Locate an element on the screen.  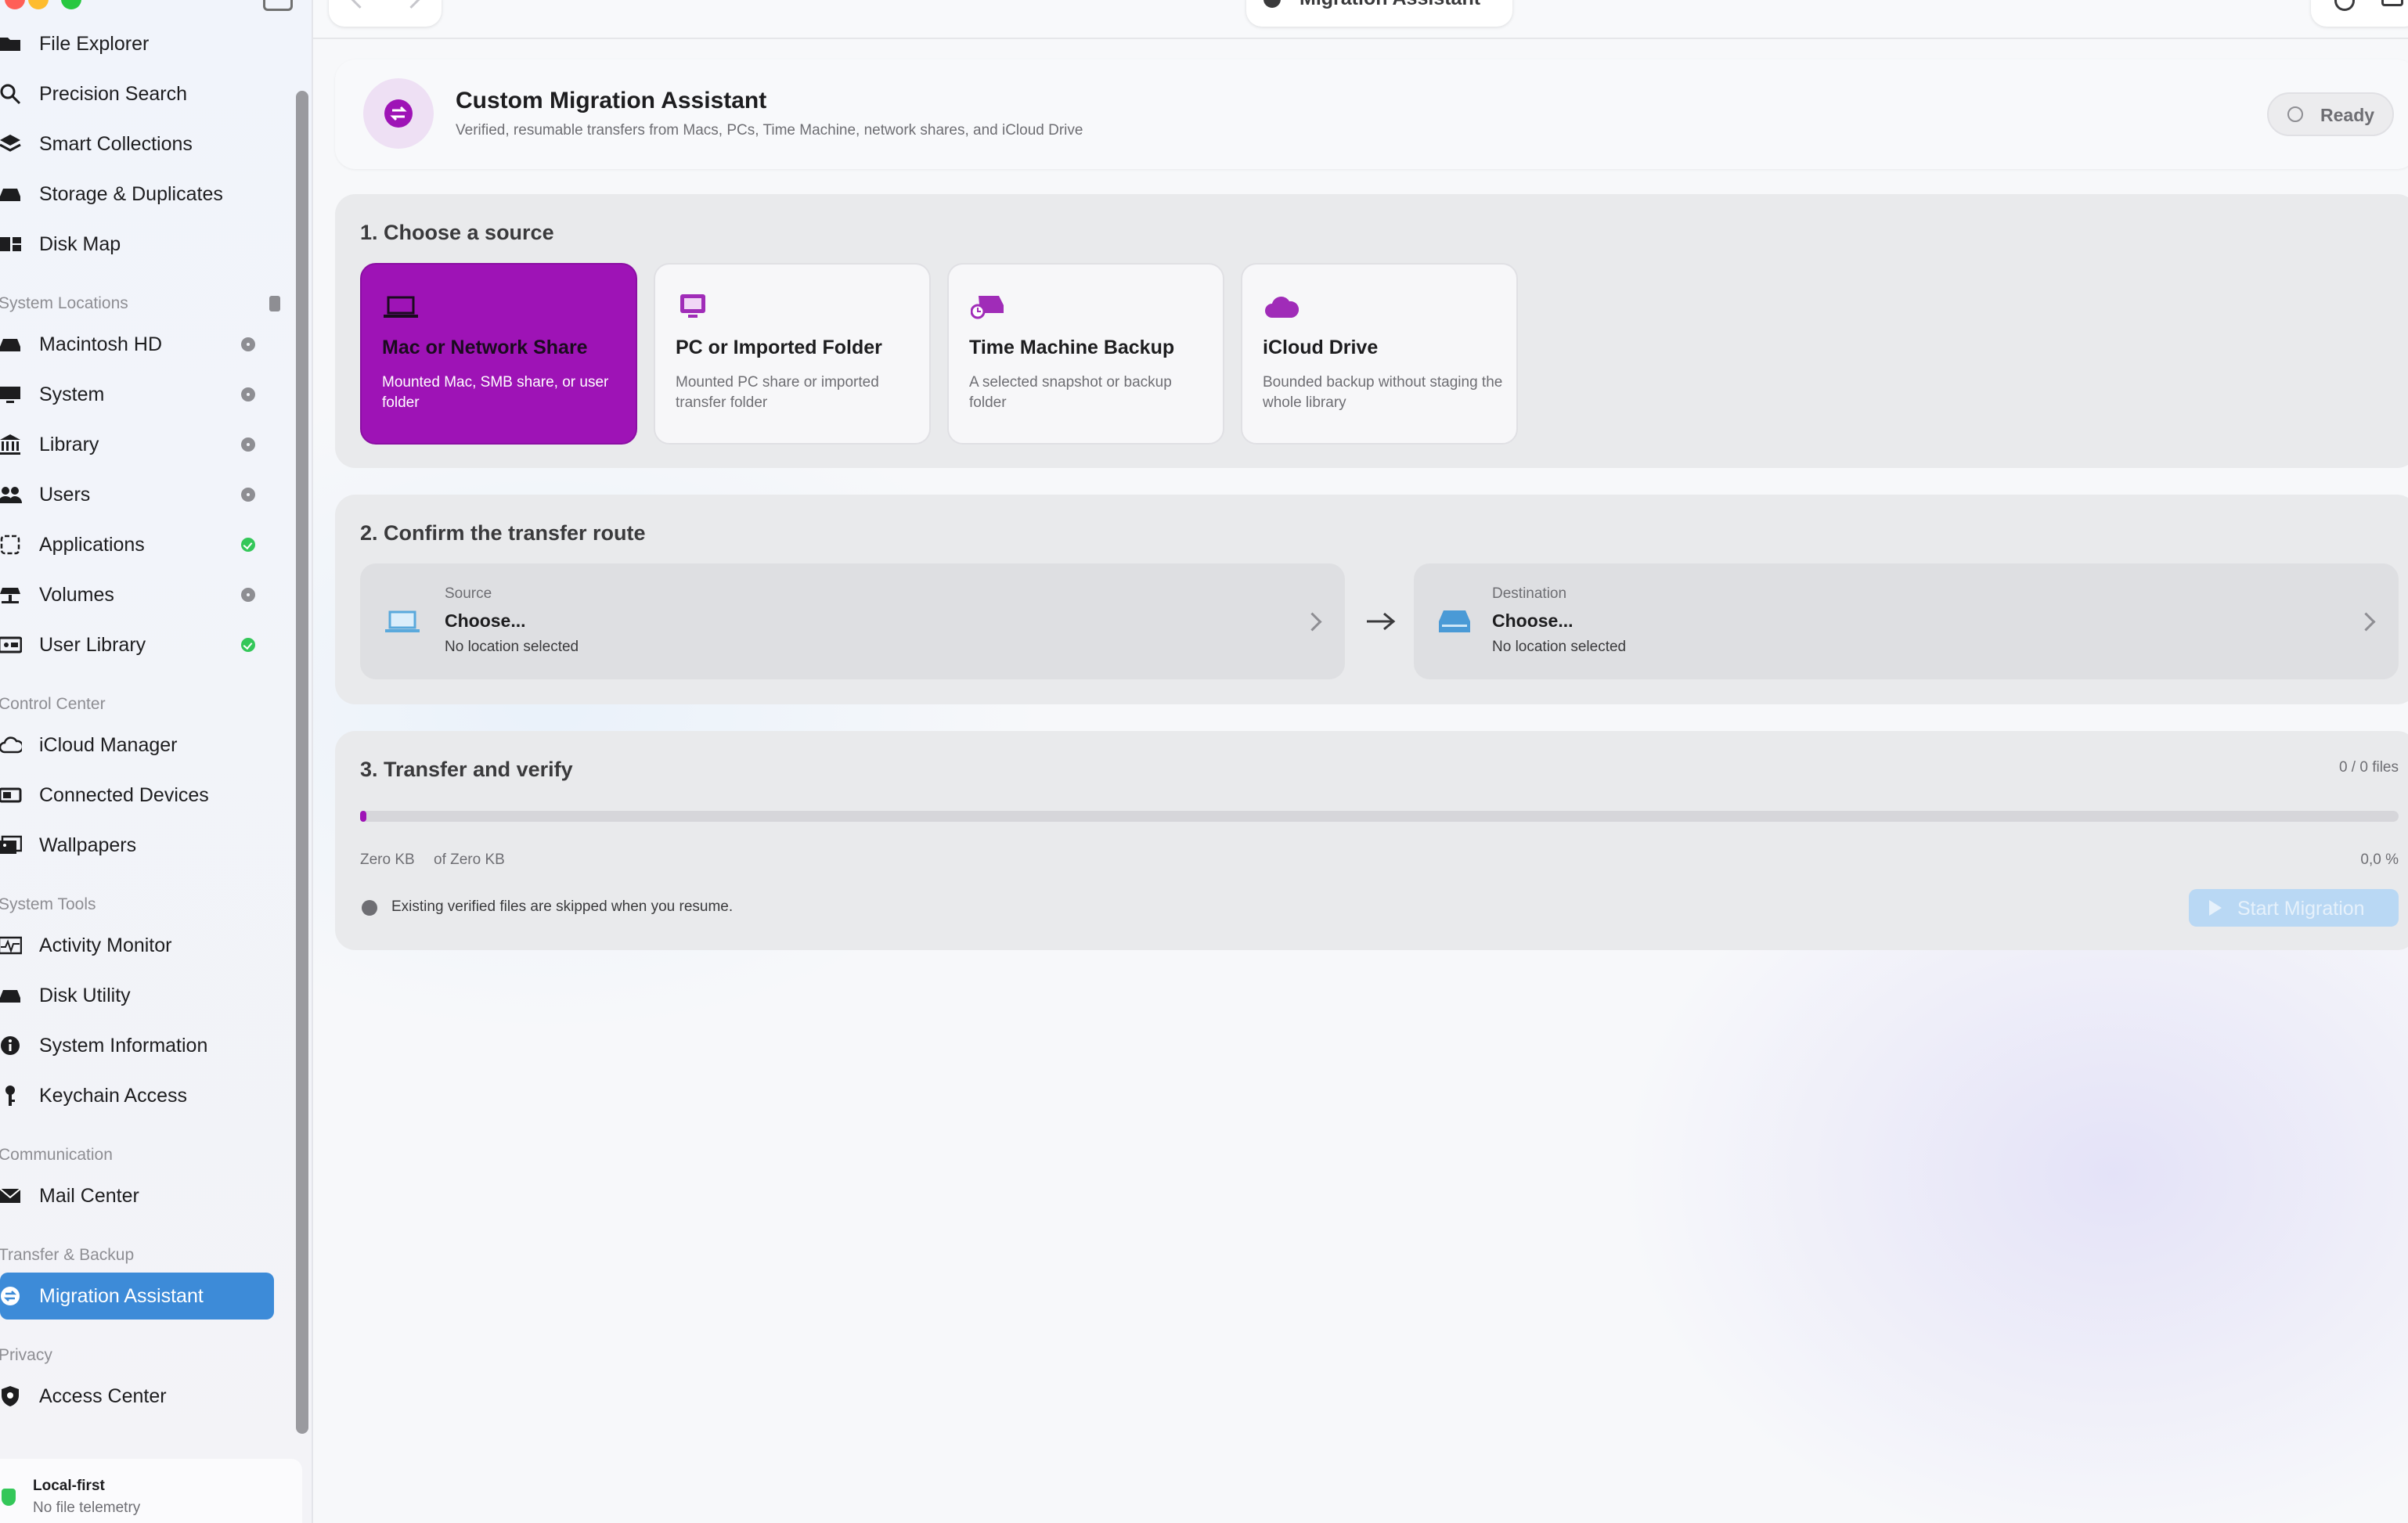
toolbar-right-buttons is located at coordinates (2359, 14).